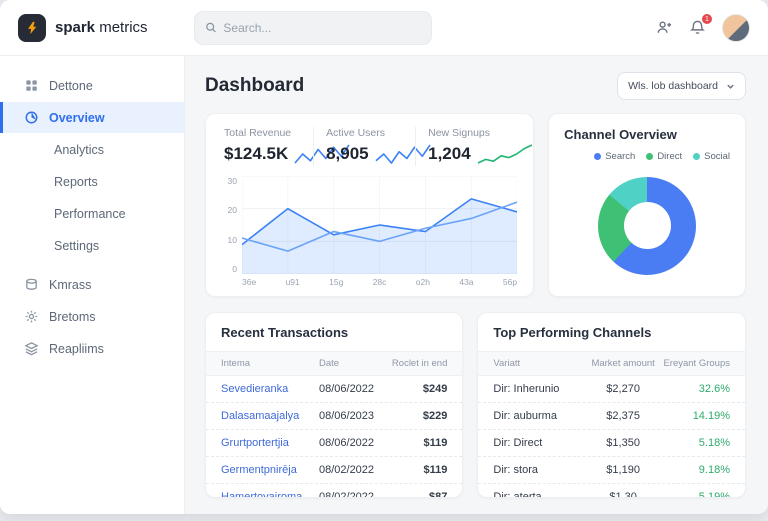 The image size is (768, 521). I want to click on layers-icon, so click(31, 348).